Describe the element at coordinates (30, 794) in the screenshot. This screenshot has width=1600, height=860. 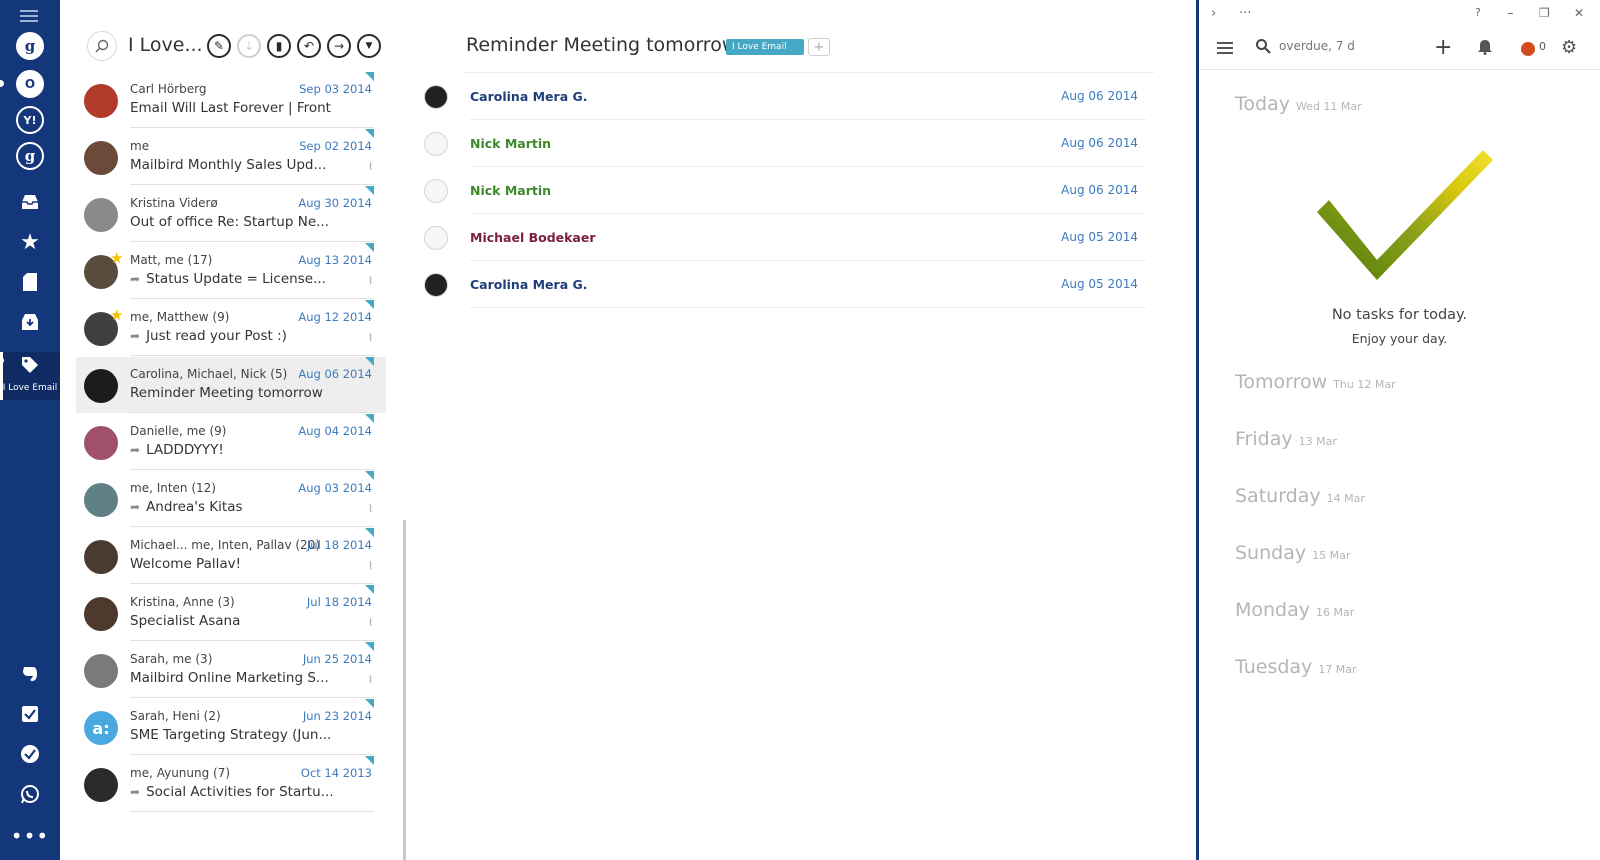
I see `whatsapp-app-button` at that location.